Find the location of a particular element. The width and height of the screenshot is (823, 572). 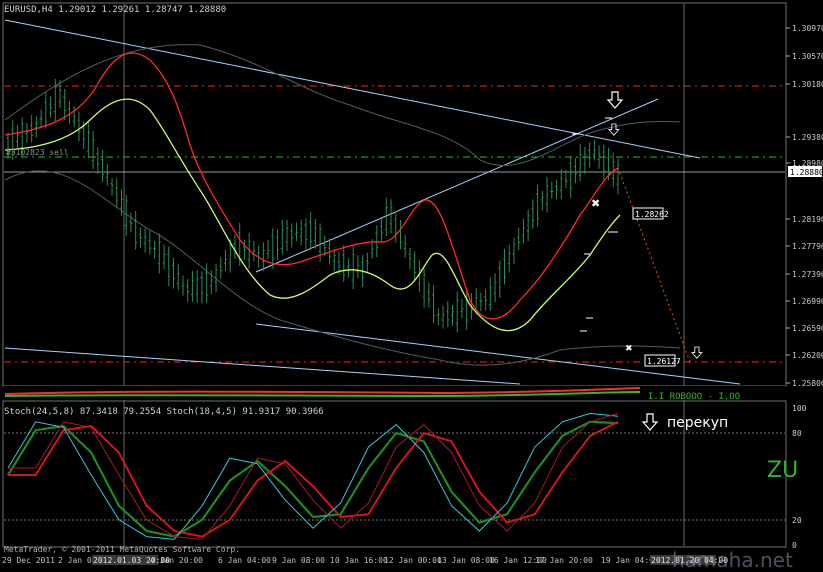

time-tick-label: 29 Dec 2011 is located at coordinates (28, 560).